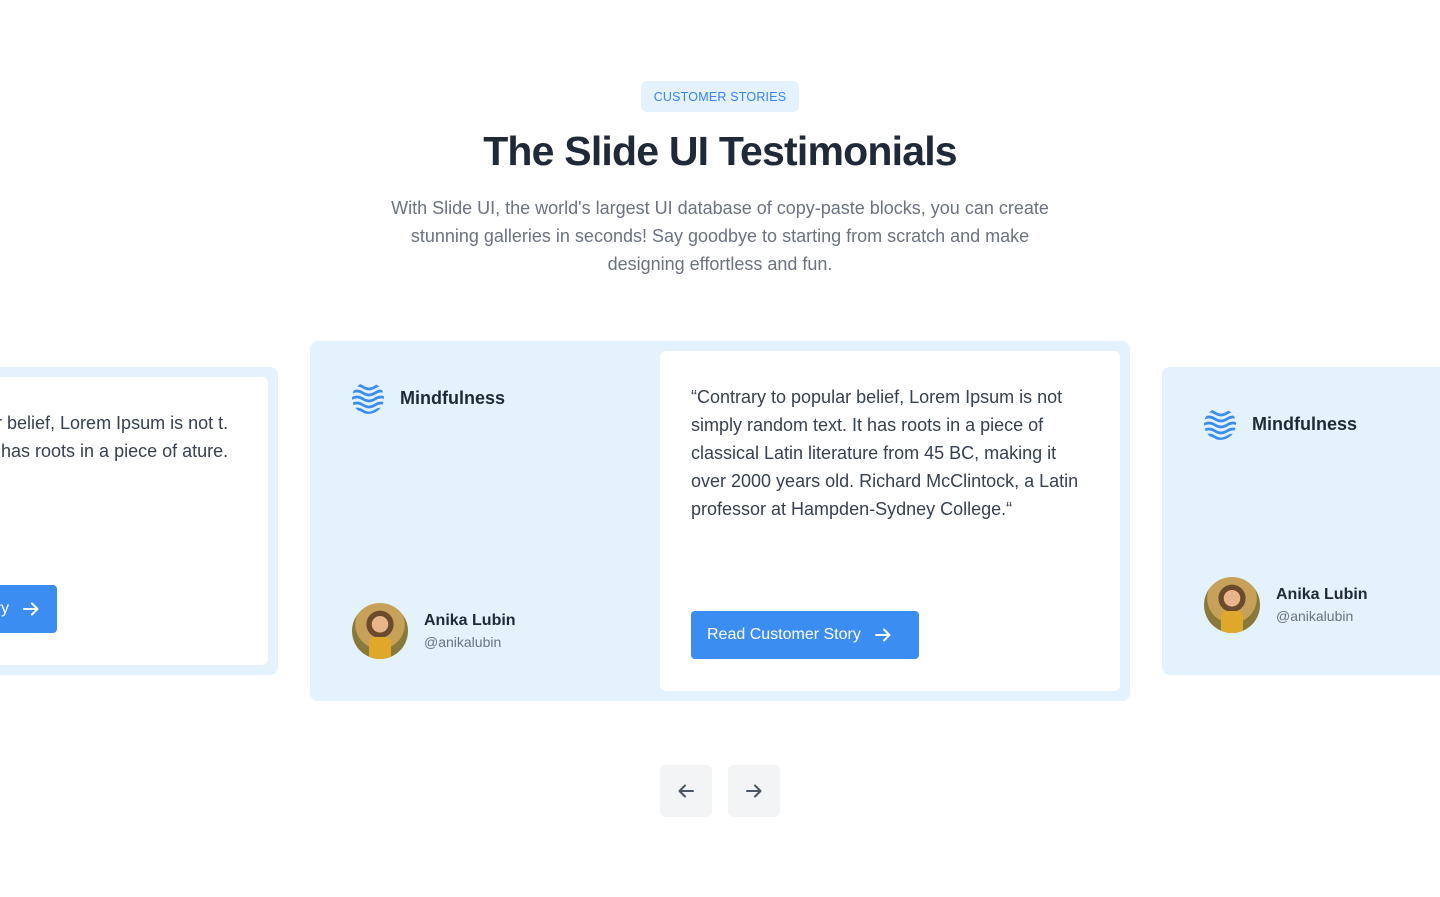 The width and height of the screenshot is (1440, 897). Describe the element at coordinates (4, 608) in the screenshot. I see `button-label: ory` at that location.